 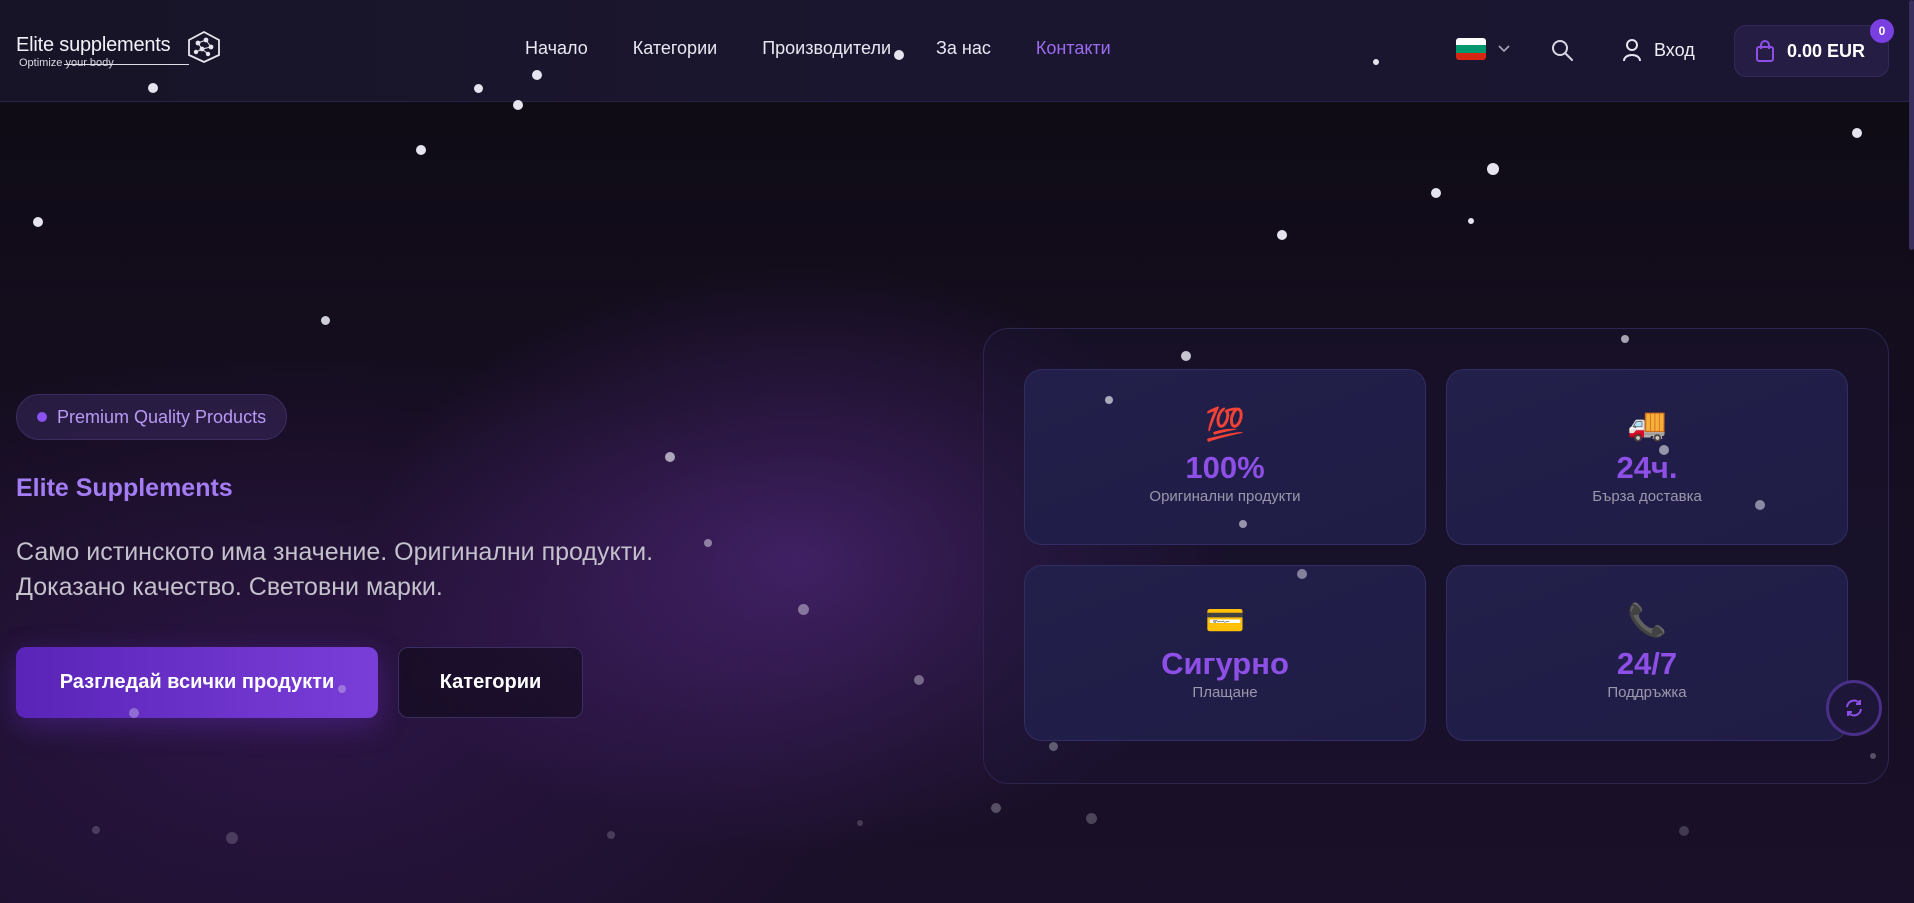 What do you see at coordinates (1471, 49) in the screenshot?
I see `bulgarian-flag-icon` at bounding box center [1471, 49].